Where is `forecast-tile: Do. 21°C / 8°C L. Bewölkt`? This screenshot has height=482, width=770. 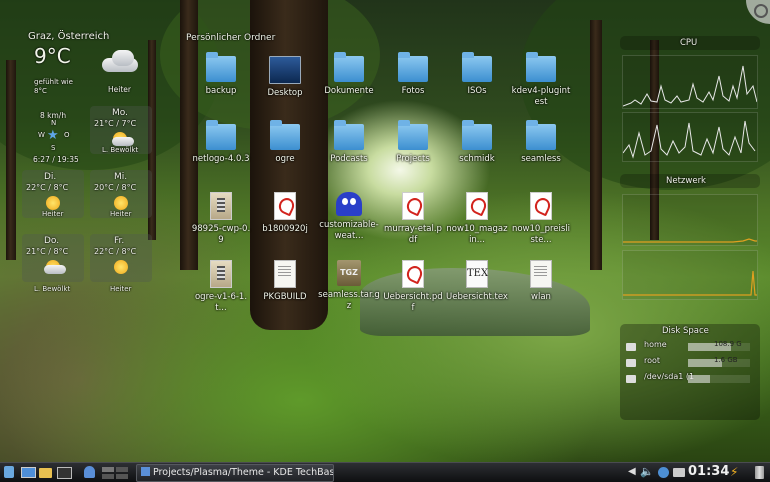
forecast-tile: Do. 21°C / 8°C L. Bewölkt is located at coordinates (53, 263).